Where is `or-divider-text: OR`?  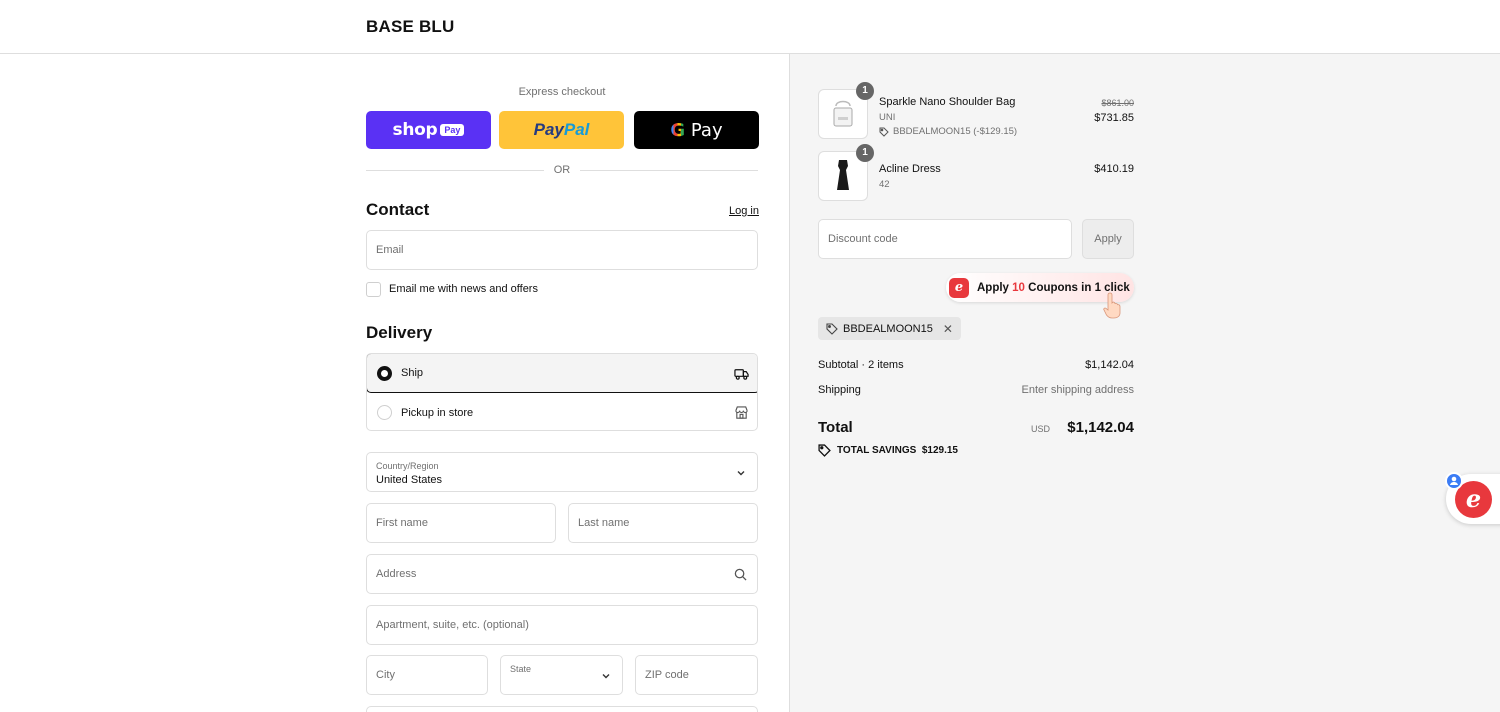
or-divider-text: OR is located at coordinates (562, 170).